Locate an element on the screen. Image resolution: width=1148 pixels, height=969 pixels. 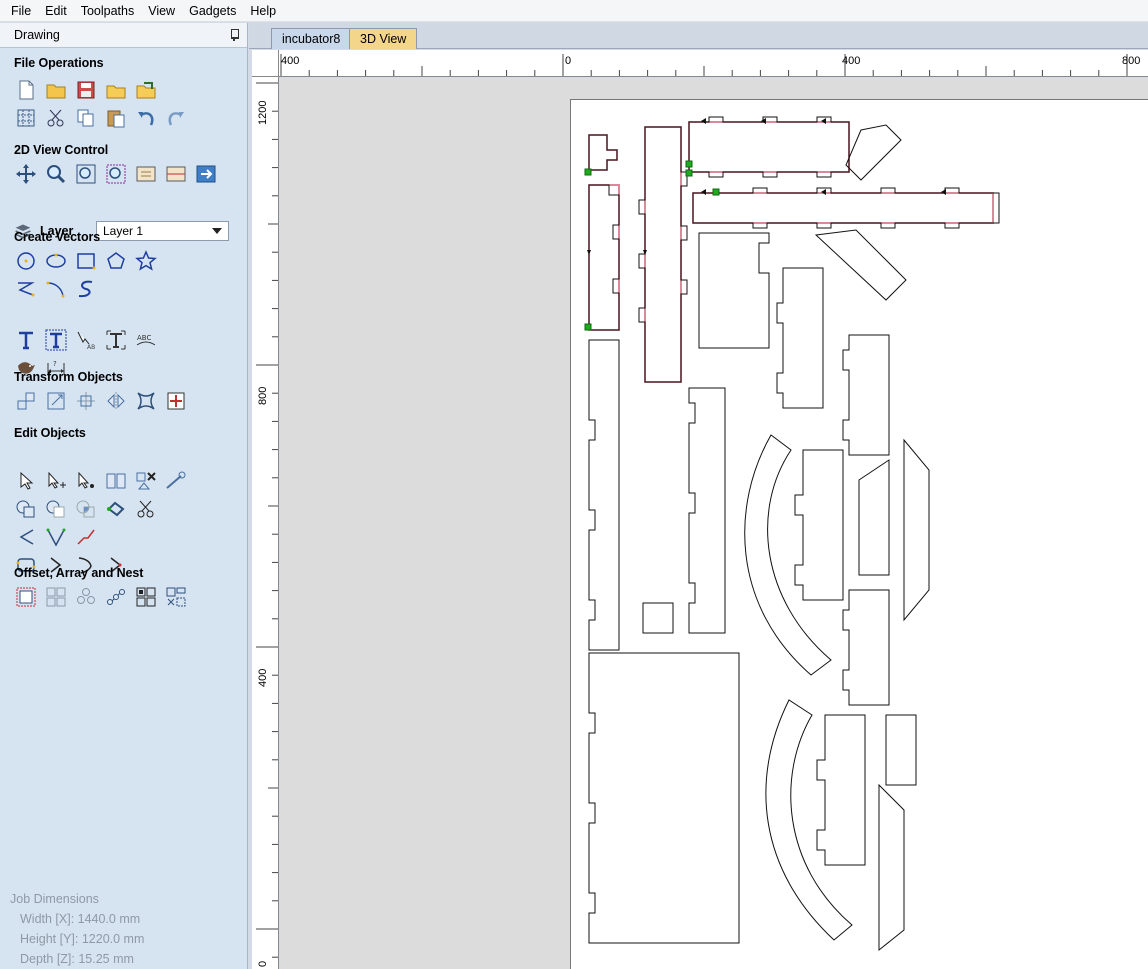
nesting-icon is located at coordinates (146, 597).